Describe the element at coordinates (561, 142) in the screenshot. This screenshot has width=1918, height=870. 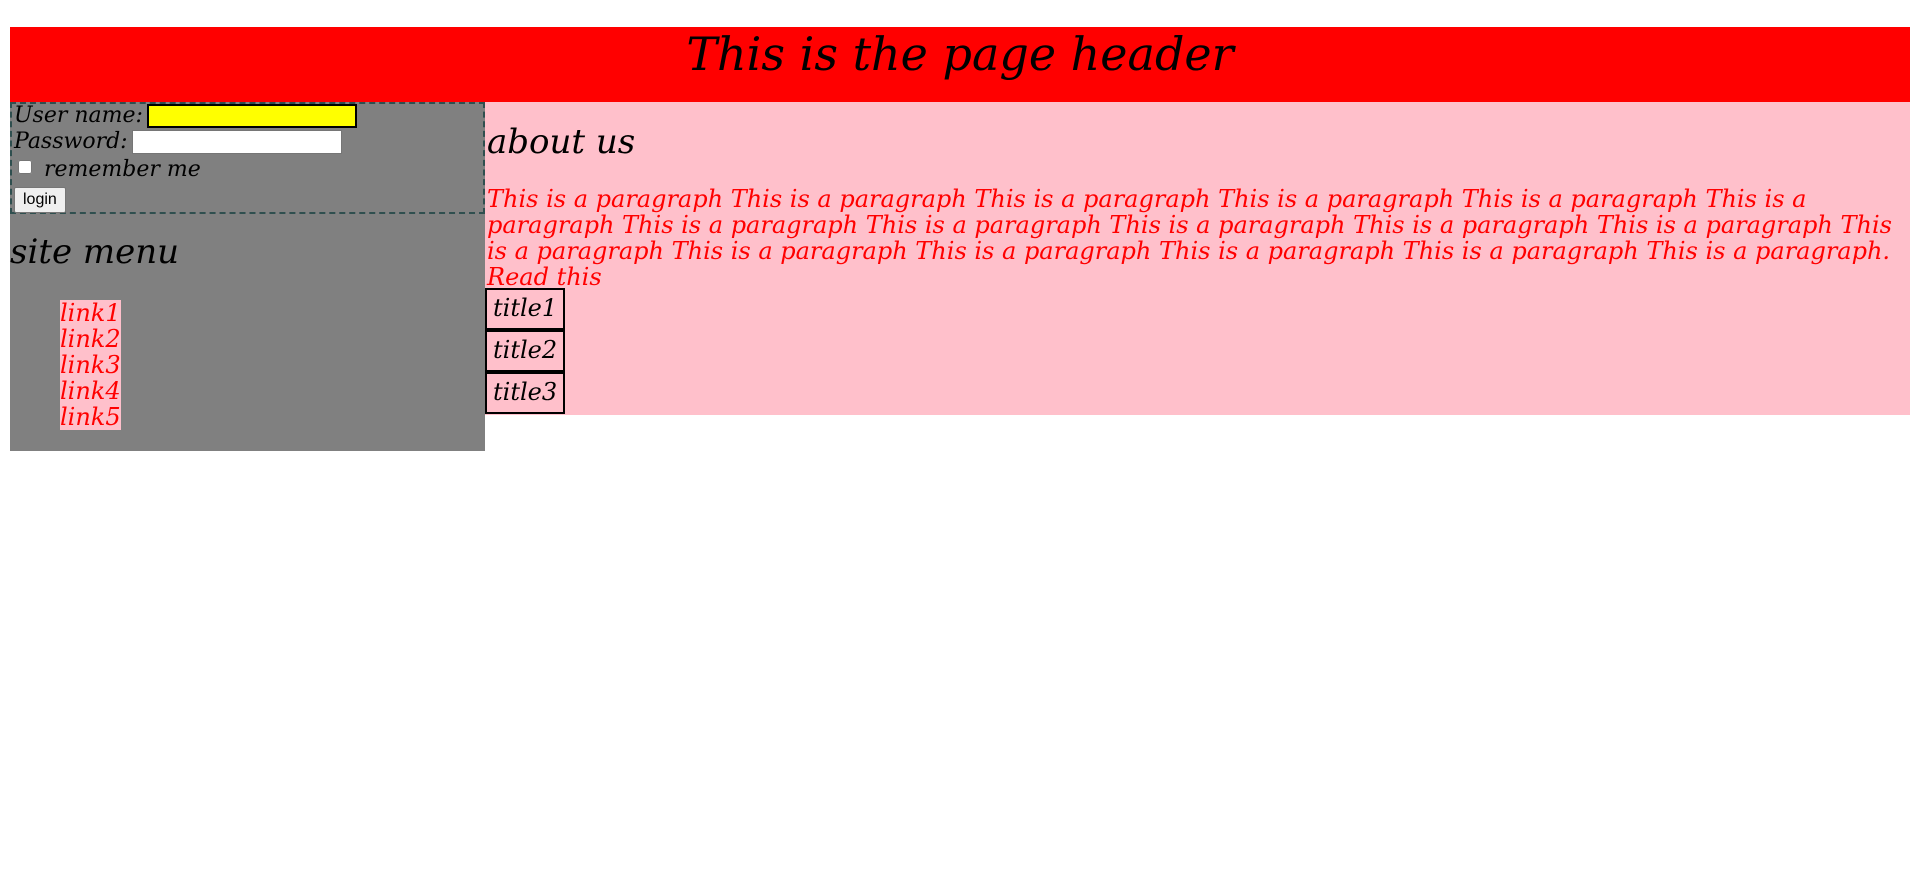
I see `about-us-title: about us` at that location.